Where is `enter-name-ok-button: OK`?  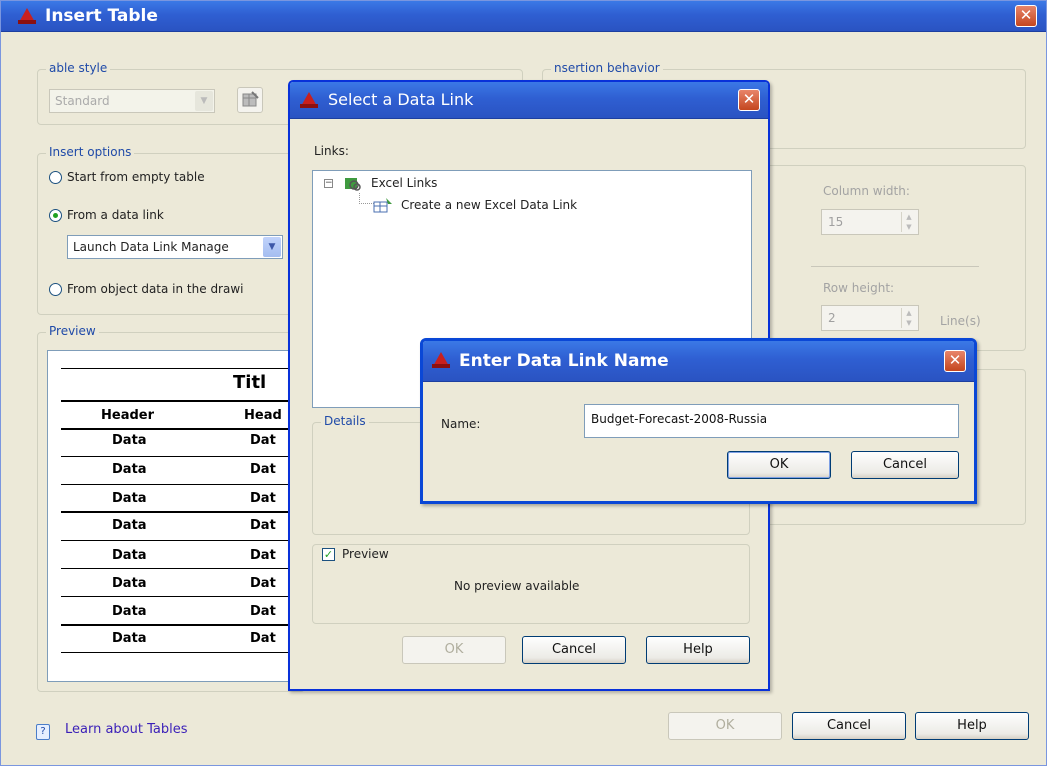
enter-name-ok-button: OK is located at coordinates (779, 465).